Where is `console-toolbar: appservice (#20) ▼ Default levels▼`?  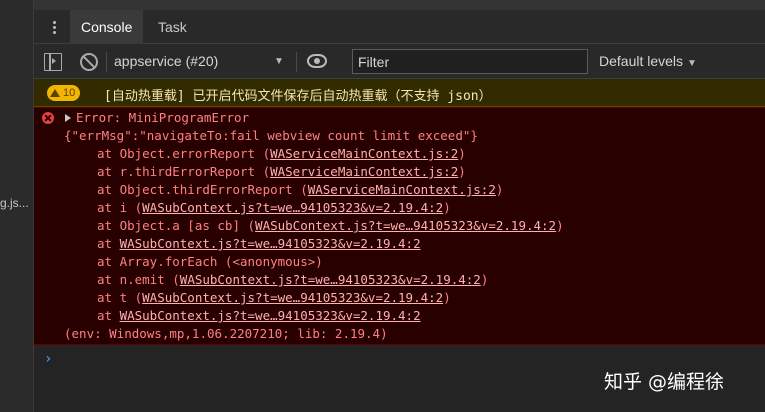
console-toolbar: appservice (#20) ▼ Default levels▼ is located at coordinates (399, 61).